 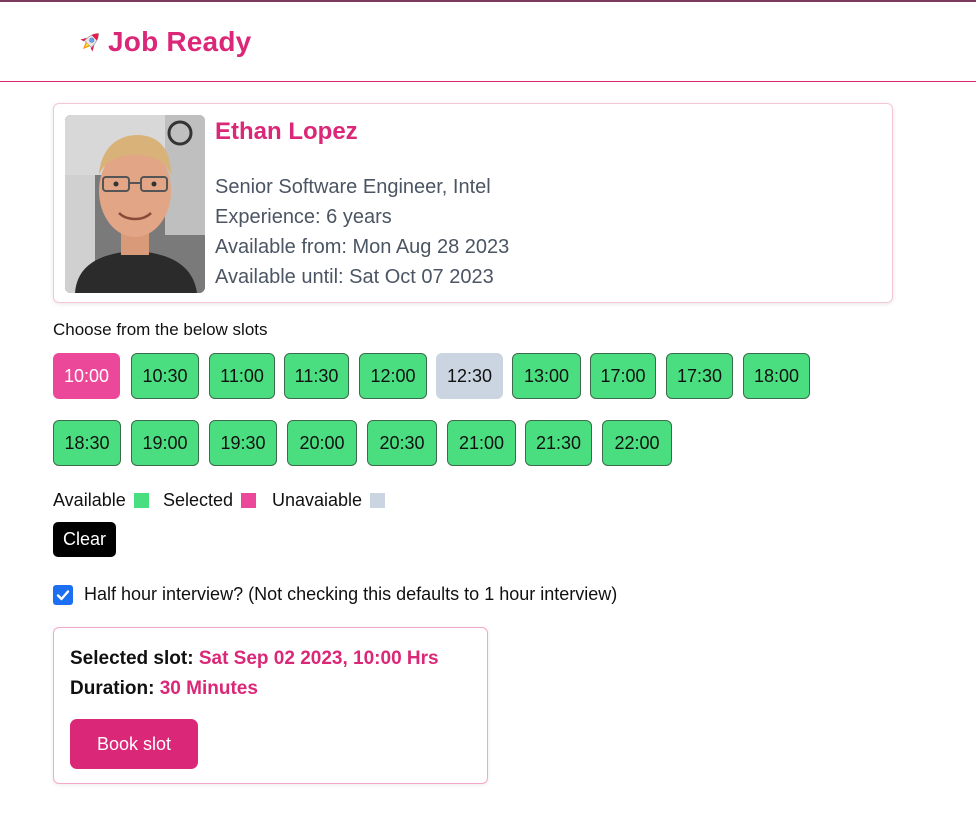 What do you see at coordinates (135, 204) in the screenshot?
I see `avatar` at bounding box center [135, 204].